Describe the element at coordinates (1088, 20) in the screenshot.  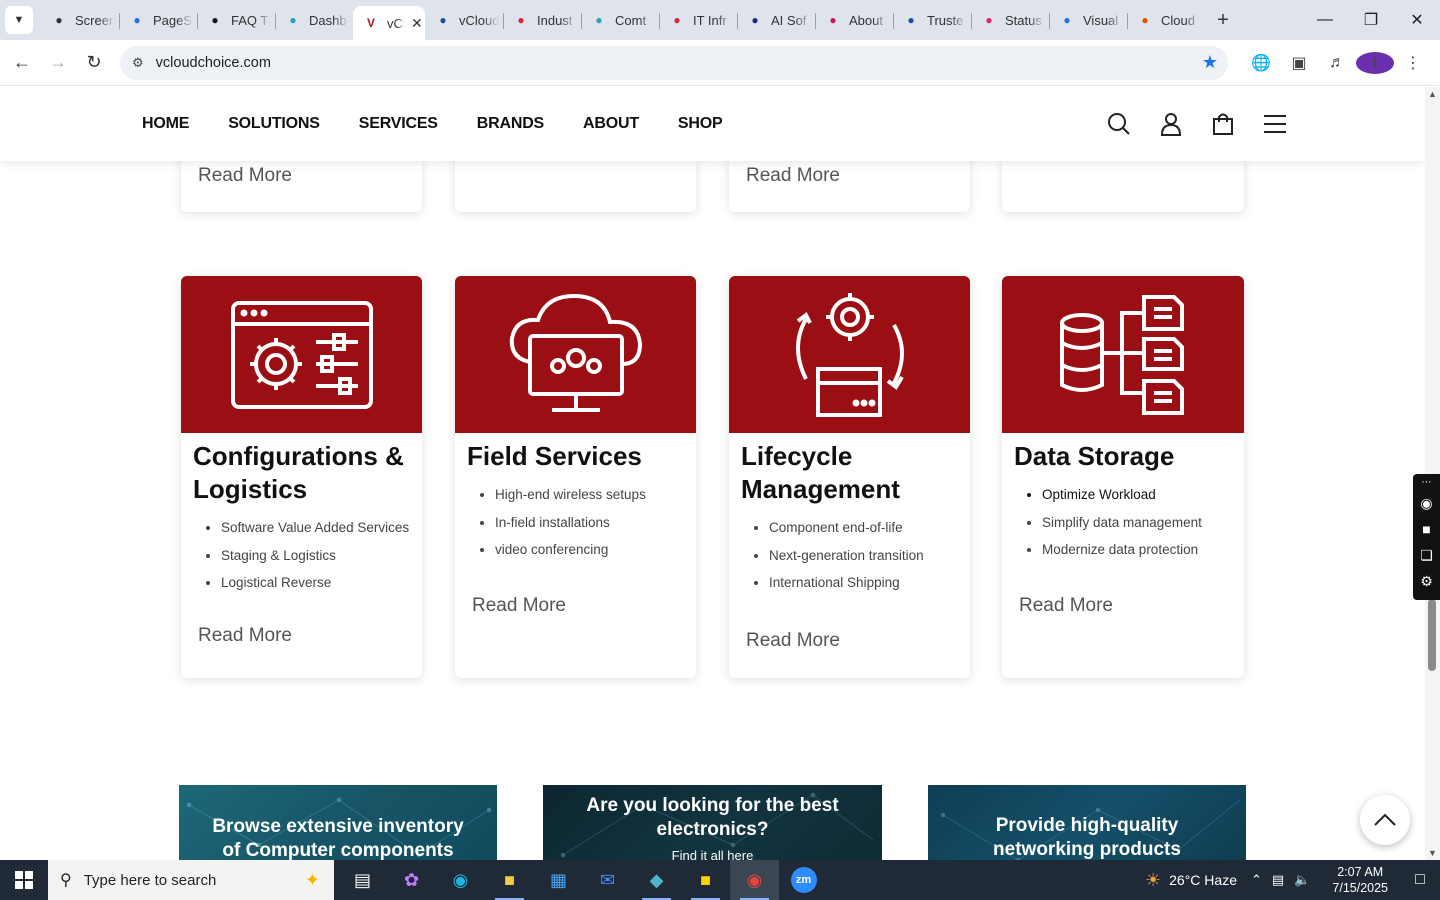
I see `browser-tab: ● Visual` at that location.